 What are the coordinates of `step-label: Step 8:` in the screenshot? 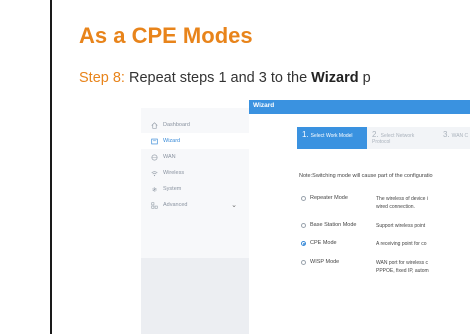 It's located at (102, 78).